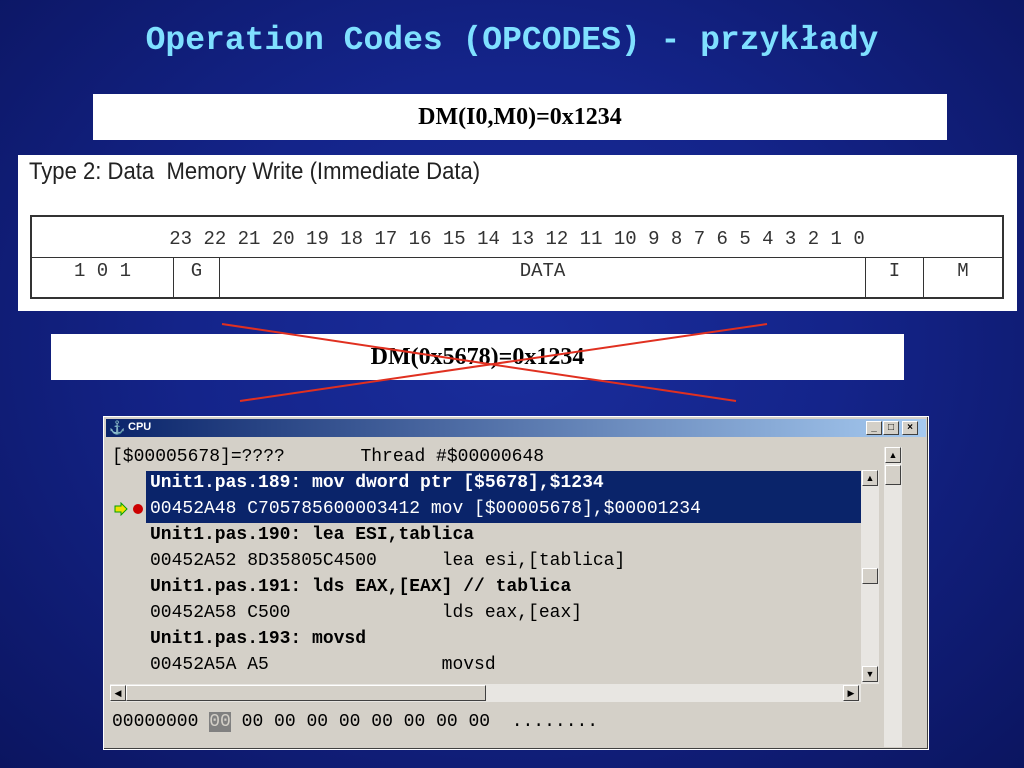 Image resolution: width=1024 pixels, height=768 pixels. What do you see at coordinates (128, 509) in the screenshot?
I see `exec-arrow-icon` at bounding box center [128, 509].